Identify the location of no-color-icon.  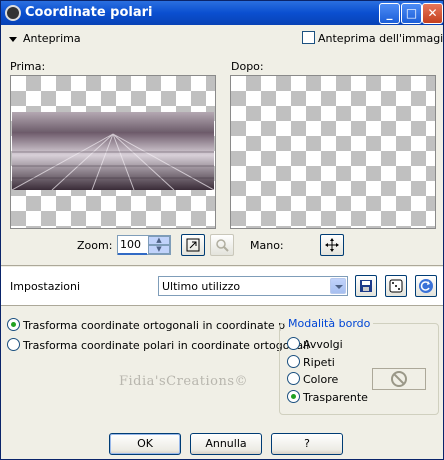
(399, 379).